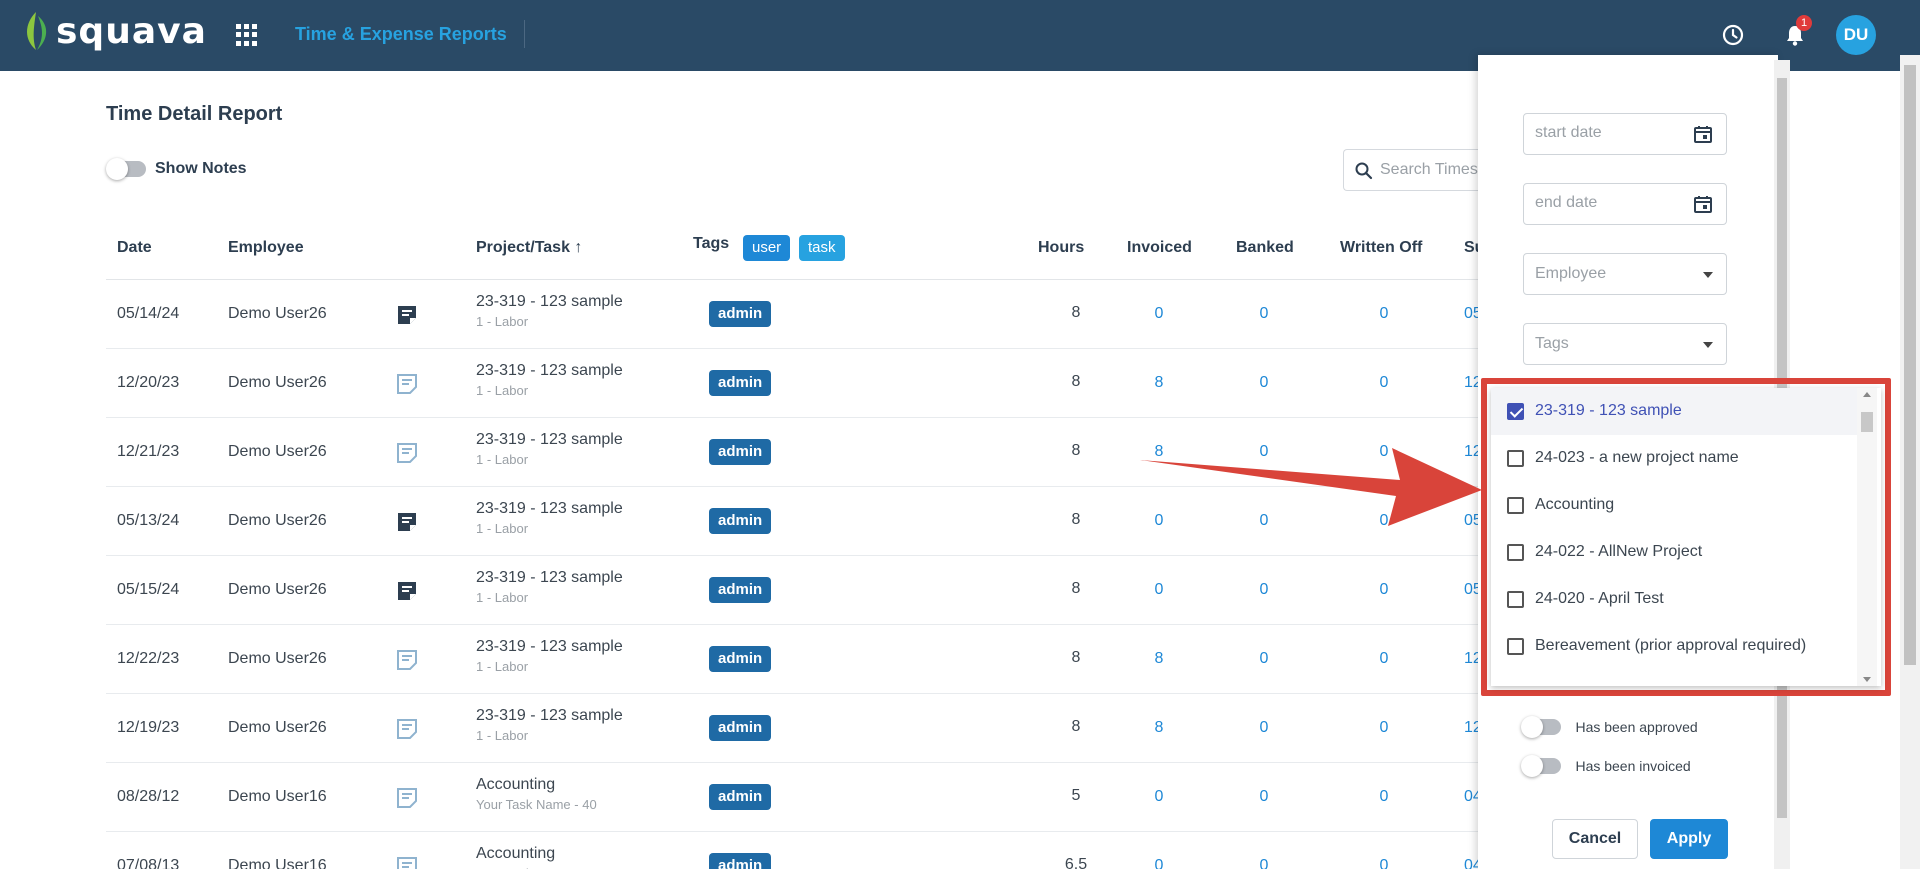 Image resolution: width=1920 pixels, height=869 pixels. What do you see at coordinates (767, 248) in the screenshot?
I see `tag-filter-user: user` at bounding box center [767, 248].